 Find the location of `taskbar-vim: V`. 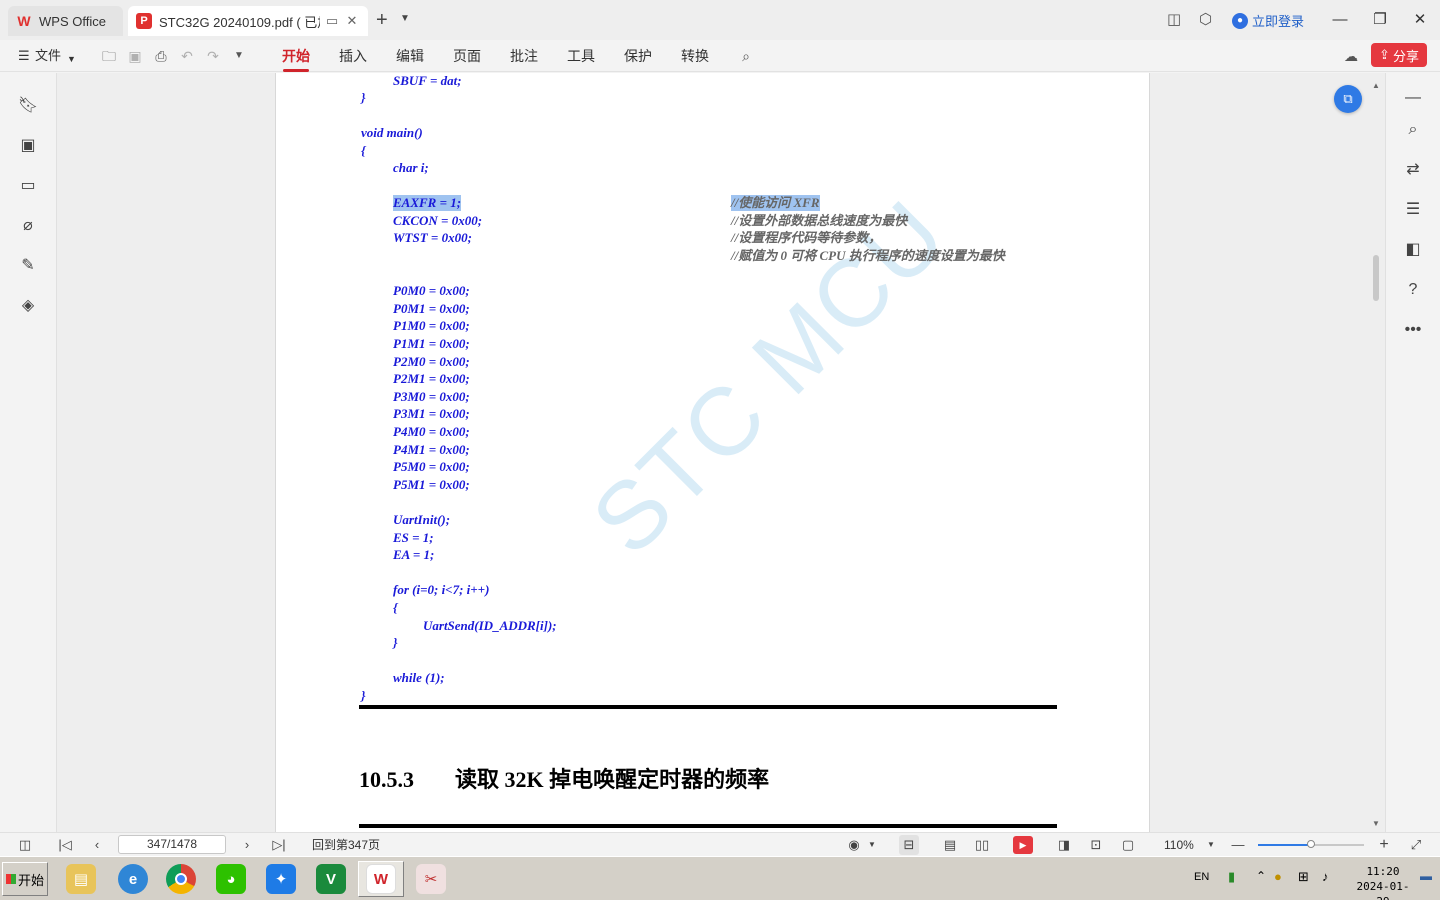

taskbar-vim: V is located at coordinates (331, 879).